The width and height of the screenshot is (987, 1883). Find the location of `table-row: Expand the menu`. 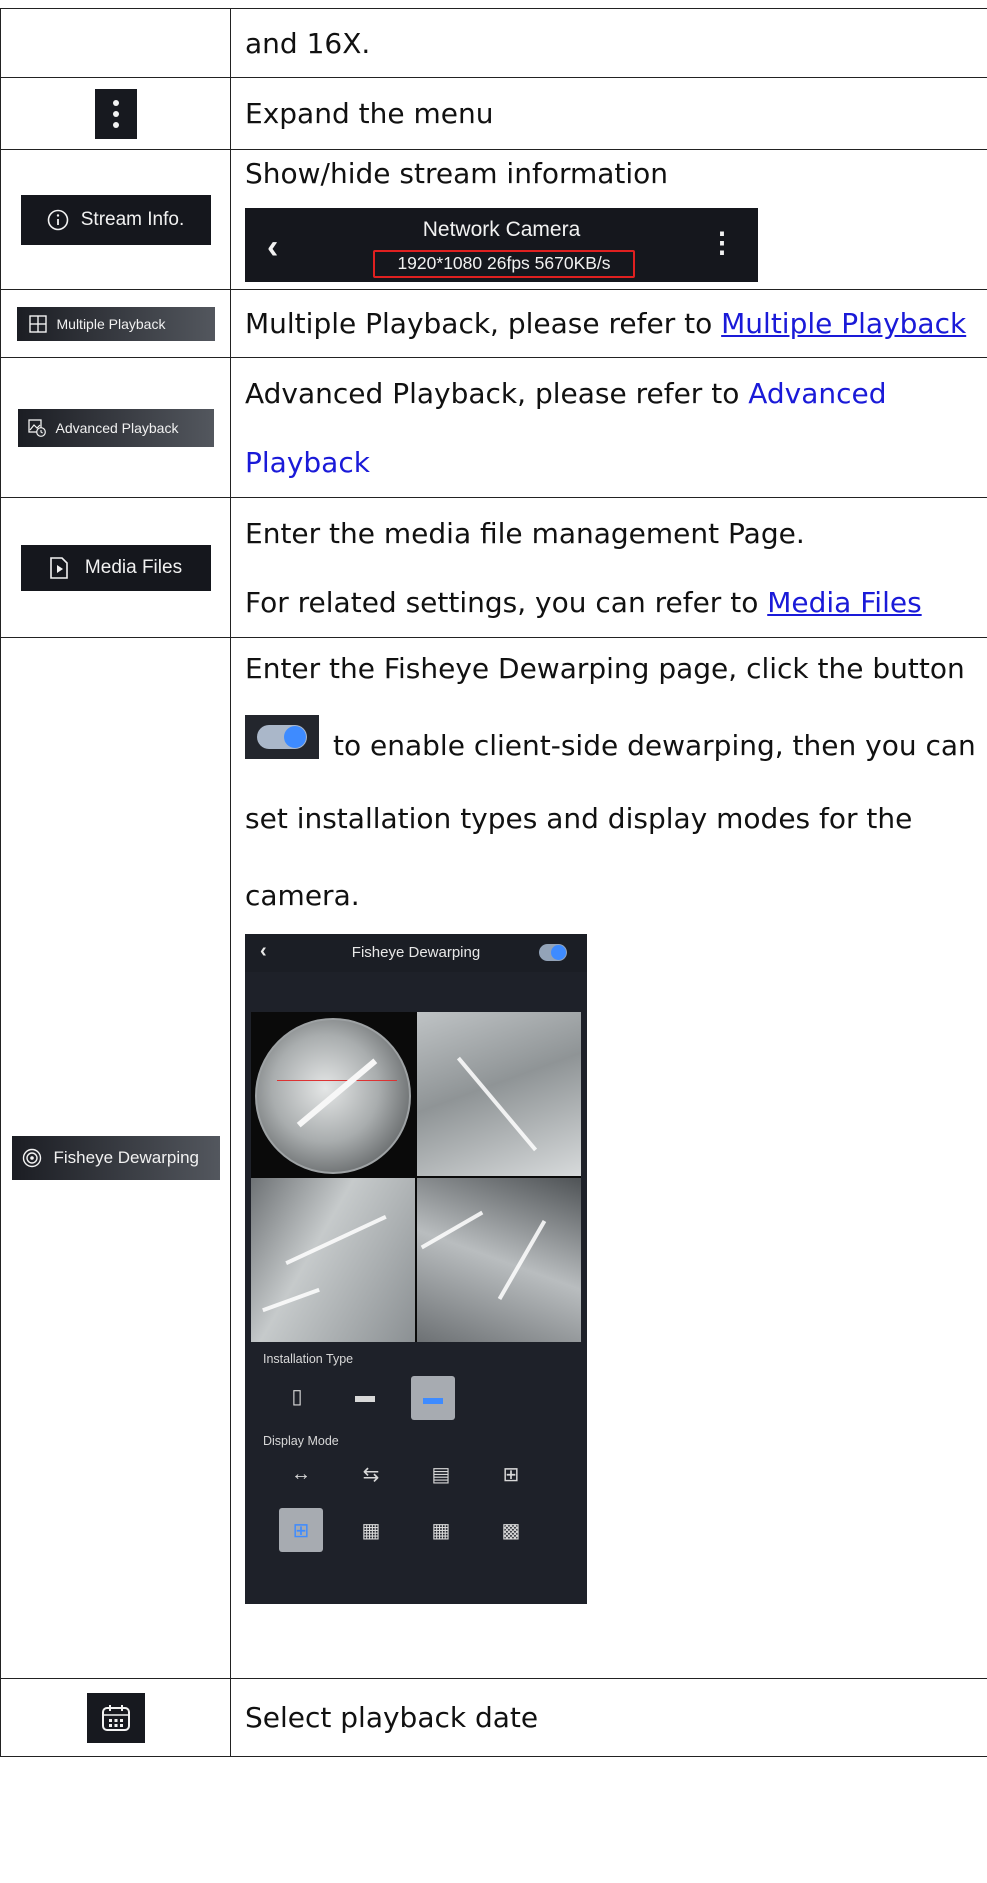

table-row: Expand the menu is located at coordinates (493, 113).